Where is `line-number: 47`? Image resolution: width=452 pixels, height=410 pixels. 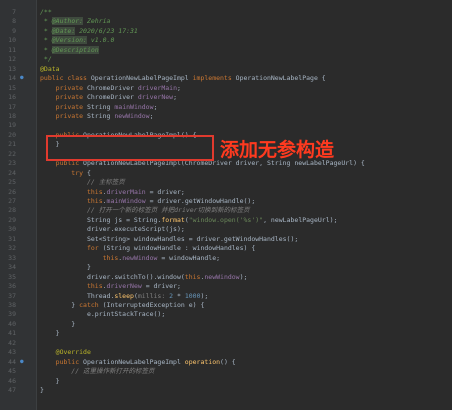
line-number: 47 is located at coordinates (12, 390).